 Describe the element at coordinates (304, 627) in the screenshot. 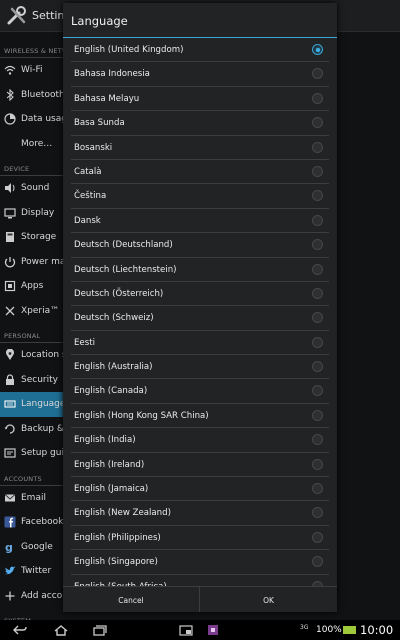

I see `signal-indicator: 3G` at that location.